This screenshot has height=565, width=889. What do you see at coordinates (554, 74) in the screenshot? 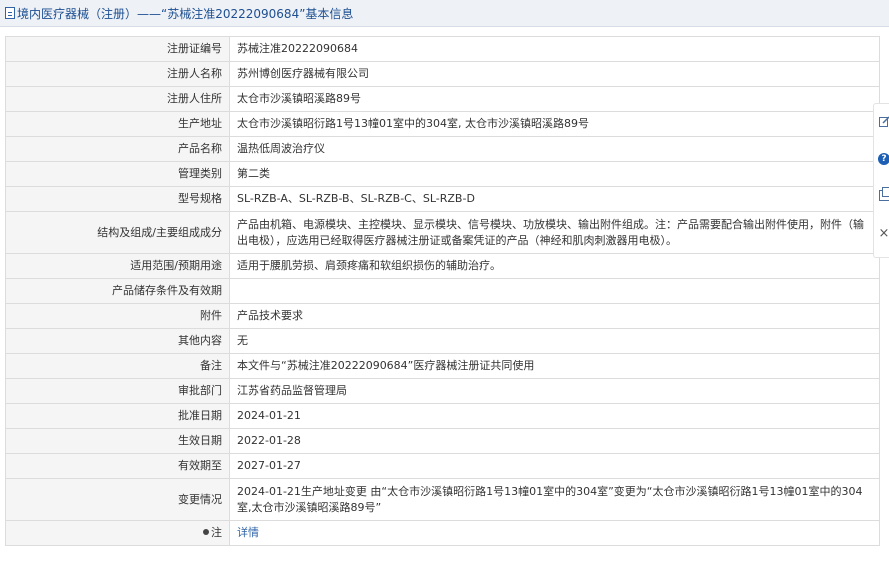
I see `field-value: 苏州博创医疗器械有限公司` at bounding box center [554, 74].